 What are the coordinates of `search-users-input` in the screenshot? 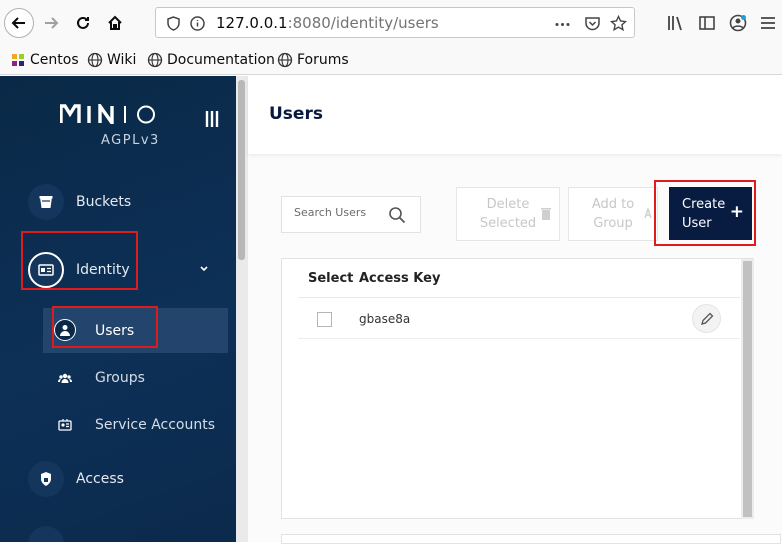 It's located at (344, 212).